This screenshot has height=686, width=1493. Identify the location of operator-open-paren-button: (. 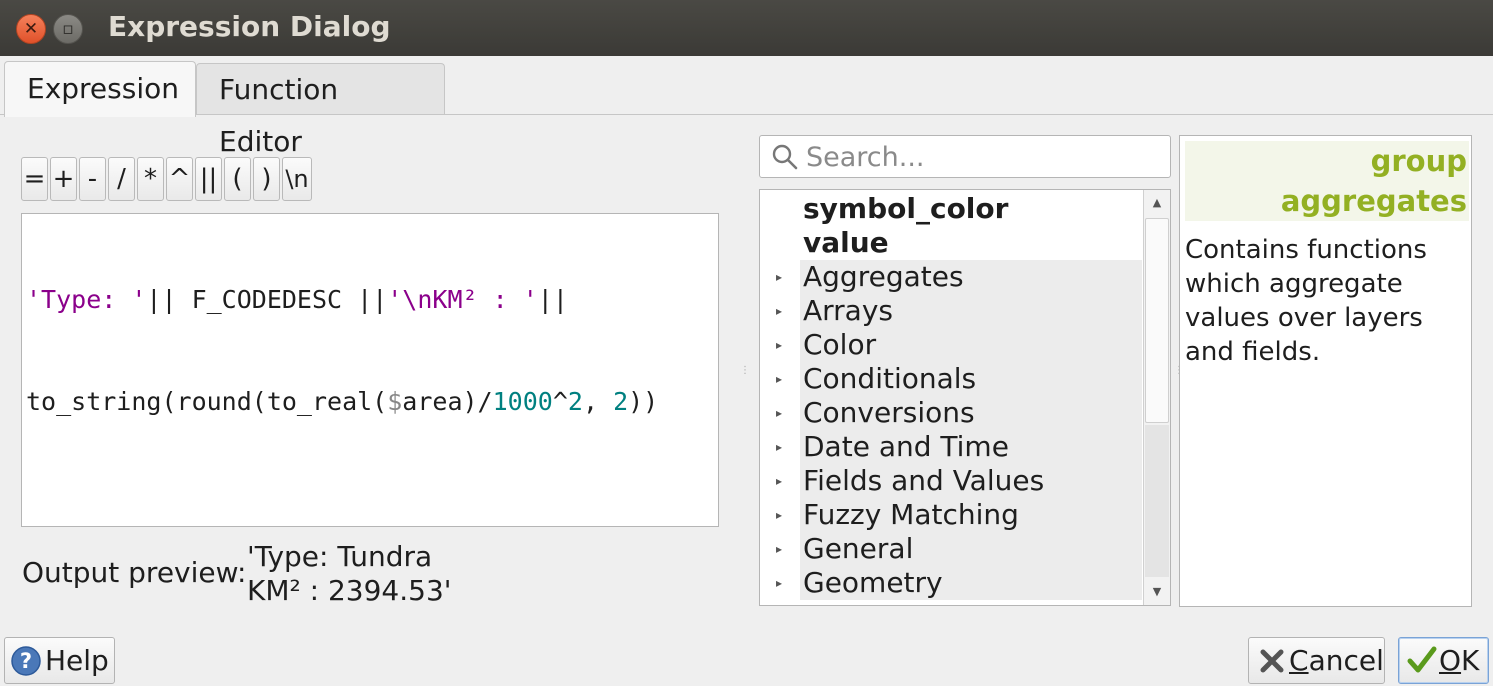
(237, 179).